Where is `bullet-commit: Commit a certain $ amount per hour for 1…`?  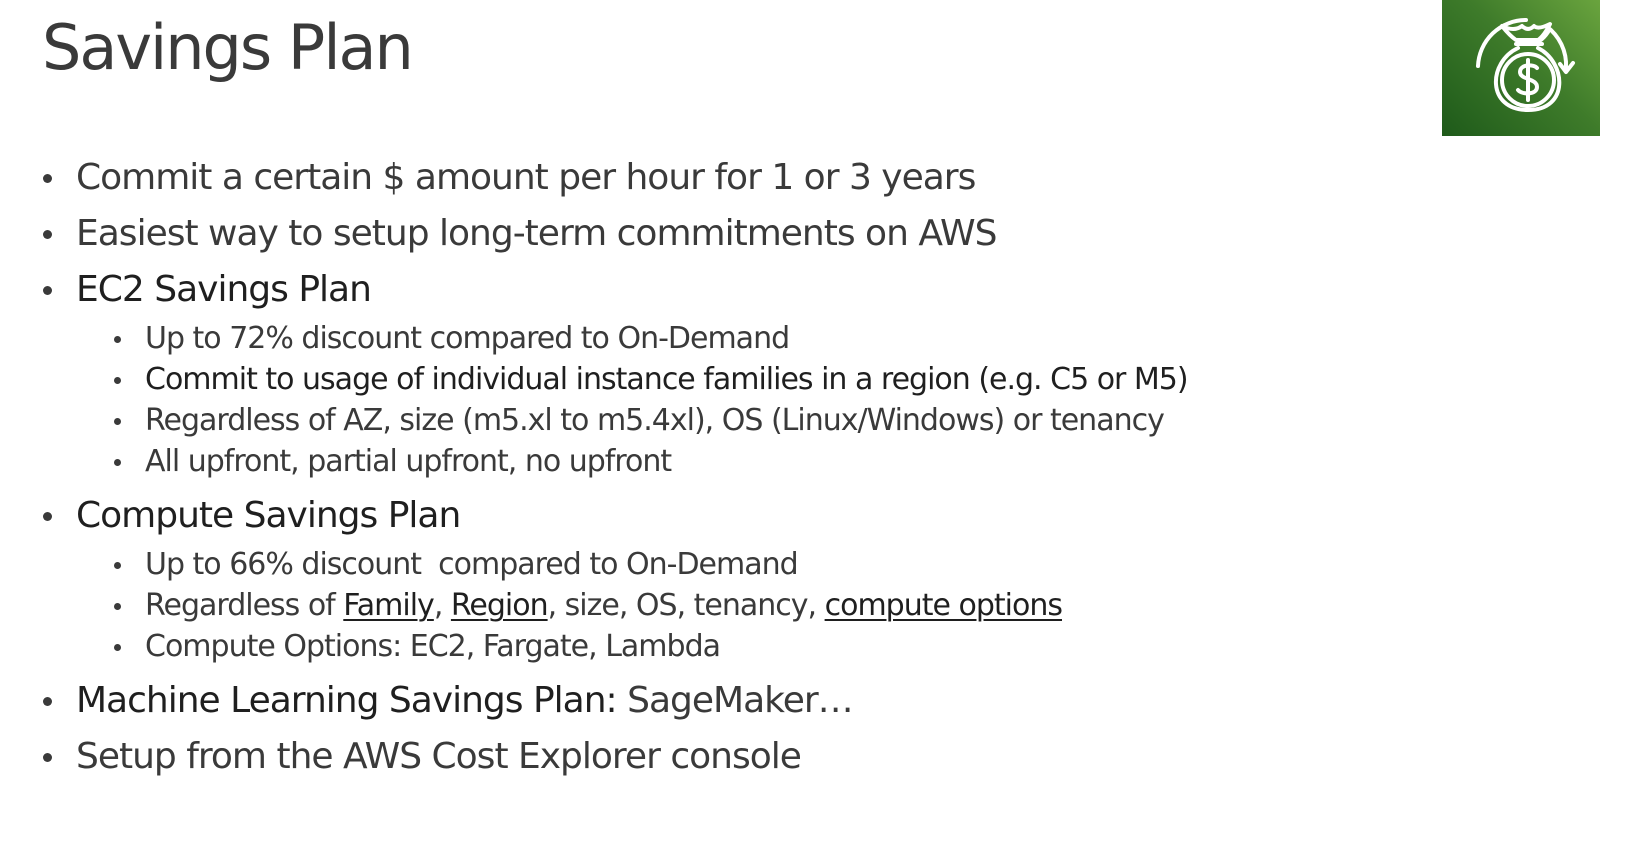
bullet-commit: Commit a certain $ amount per hour for 1… is located at coordinates (710, 178).